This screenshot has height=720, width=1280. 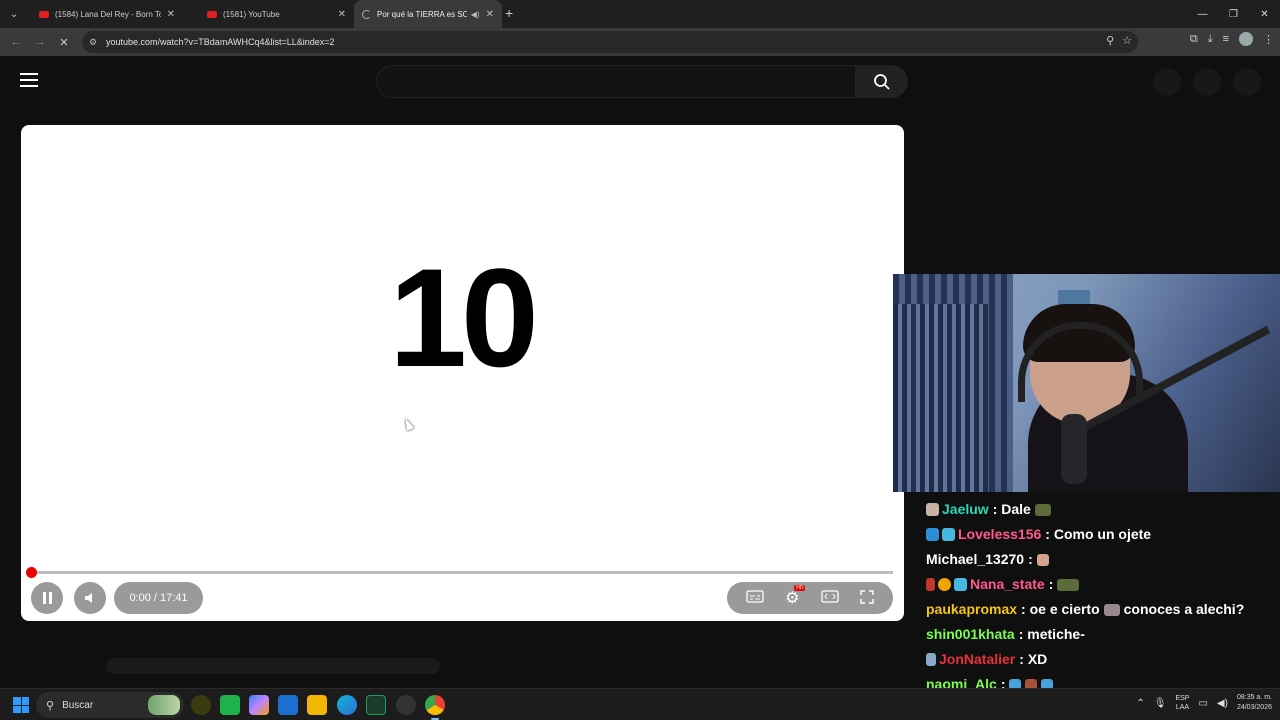 What do you see at coordinates (1127, 40) in the screenshot?
I see `bookmark-star-icon: ☆` at bounding box center [1127, 40].